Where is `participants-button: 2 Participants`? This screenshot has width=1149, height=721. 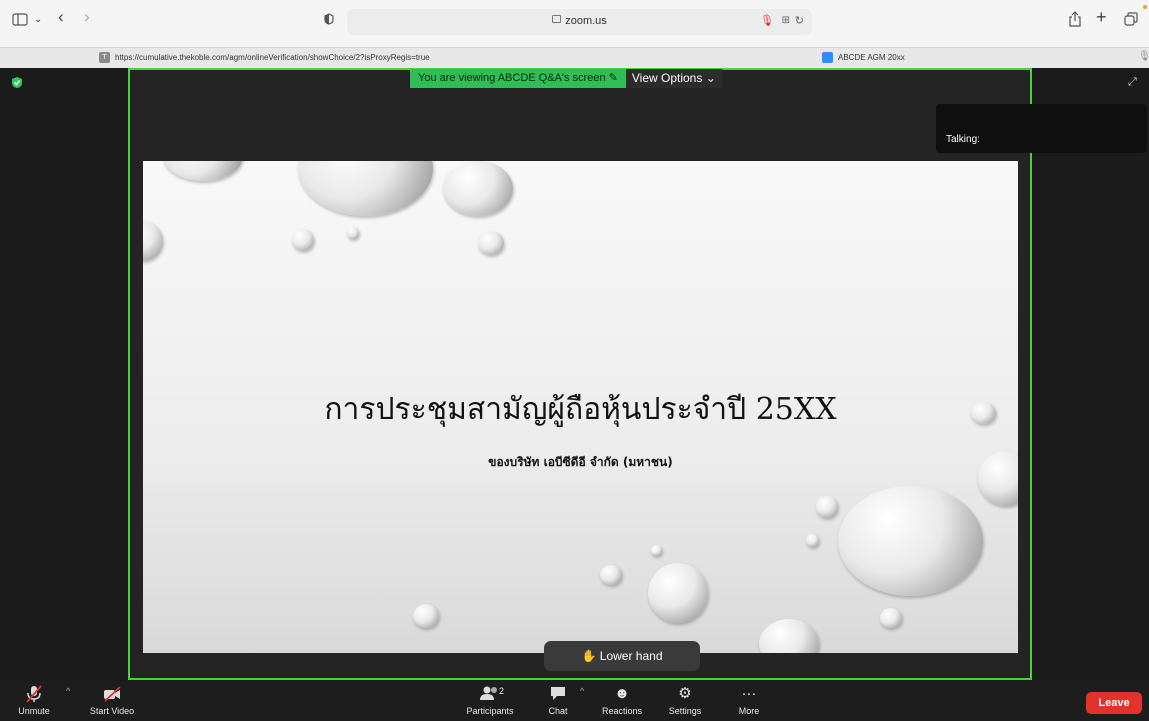 participants-button: 2 Participants is located at coordinates (490, 701).